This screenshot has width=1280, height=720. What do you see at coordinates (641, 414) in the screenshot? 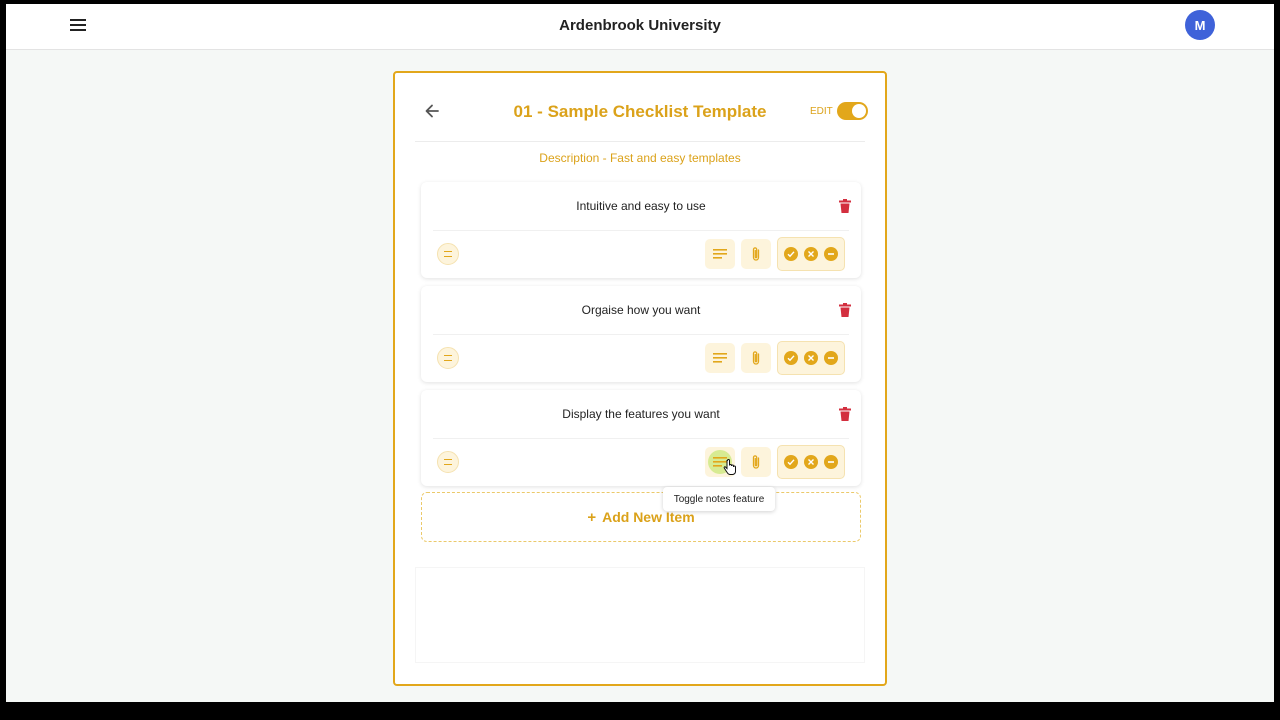
I see `item-title: Display the features you want` at bounding box center [641, 414].